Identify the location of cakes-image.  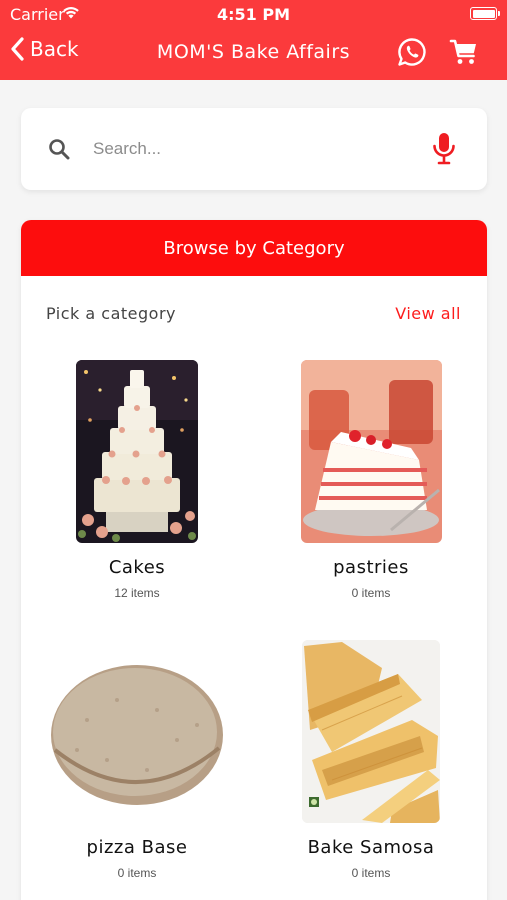
(137, 451).